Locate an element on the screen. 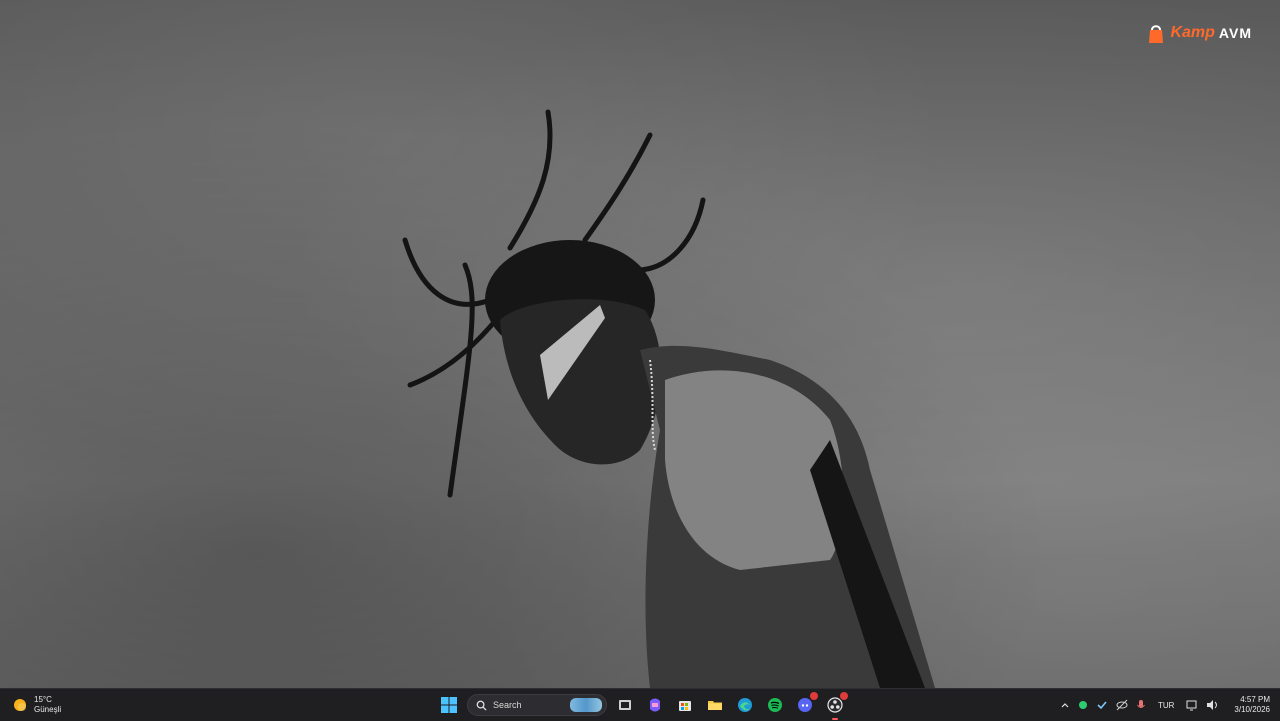  discord-button is located at coordinates (805, 704).